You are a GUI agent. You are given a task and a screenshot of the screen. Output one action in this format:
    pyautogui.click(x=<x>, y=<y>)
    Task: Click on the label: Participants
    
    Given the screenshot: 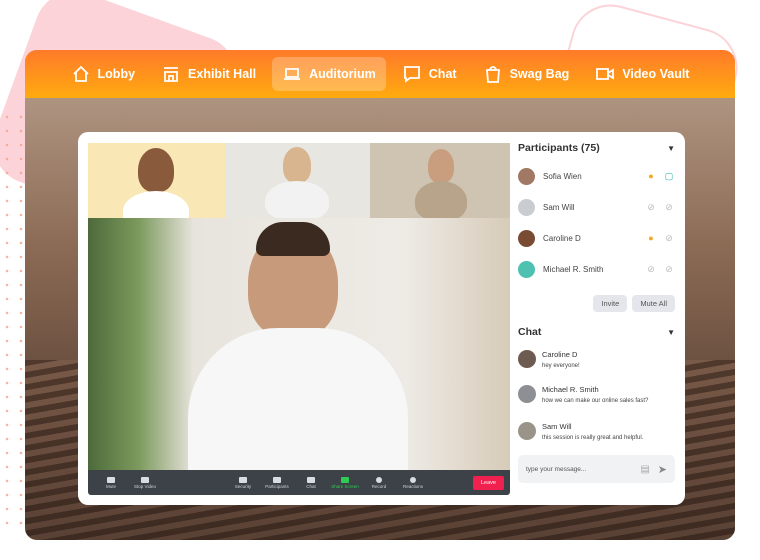 What is the action you would take?
    pyautogui.click(x=277, y=486)
    